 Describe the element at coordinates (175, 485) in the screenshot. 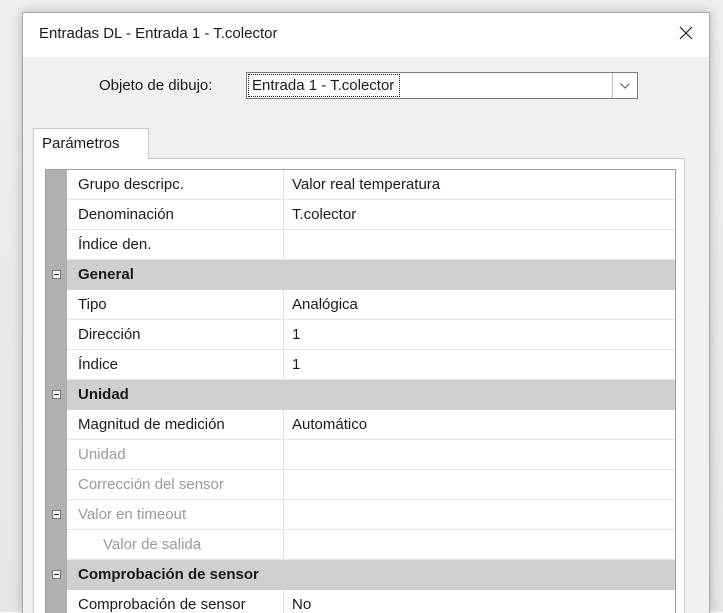

I see `property-name: Corrección del sensor` at that location.